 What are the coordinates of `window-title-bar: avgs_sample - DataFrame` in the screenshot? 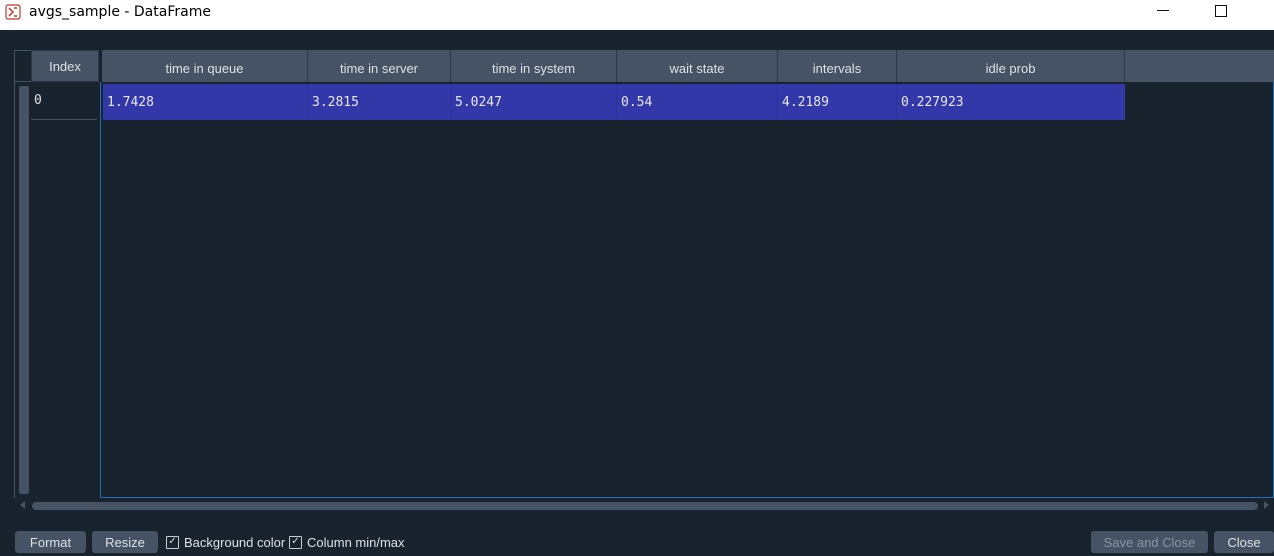 It's located at (637, 15).